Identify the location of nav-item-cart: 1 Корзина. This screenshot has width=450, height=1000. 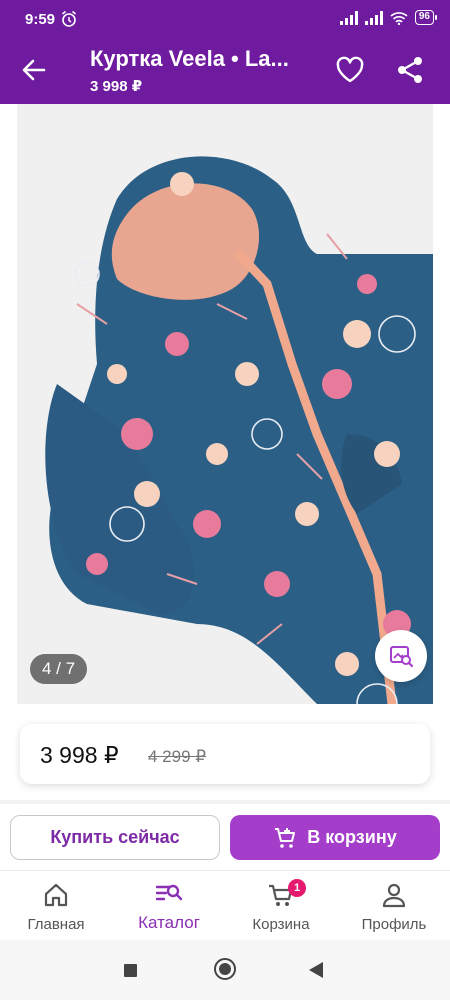
(281, 906).